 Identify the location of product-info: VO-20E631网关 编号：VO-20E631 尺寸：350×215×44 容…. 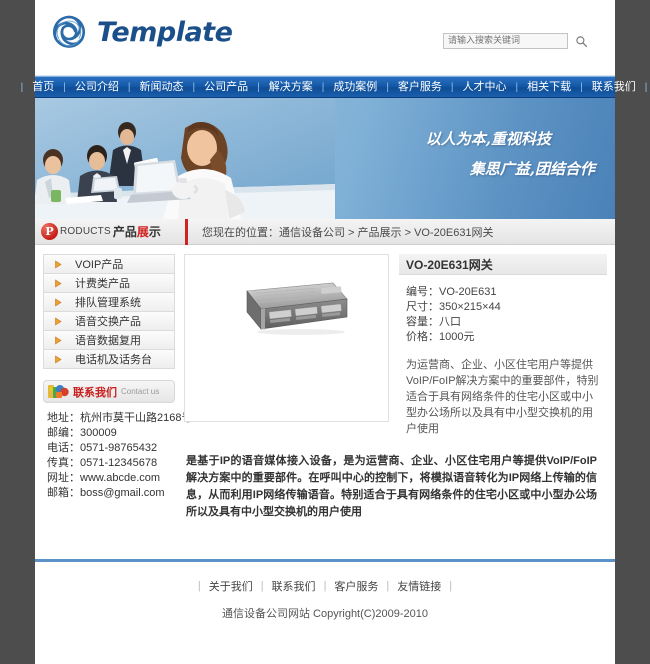
(503, 345).